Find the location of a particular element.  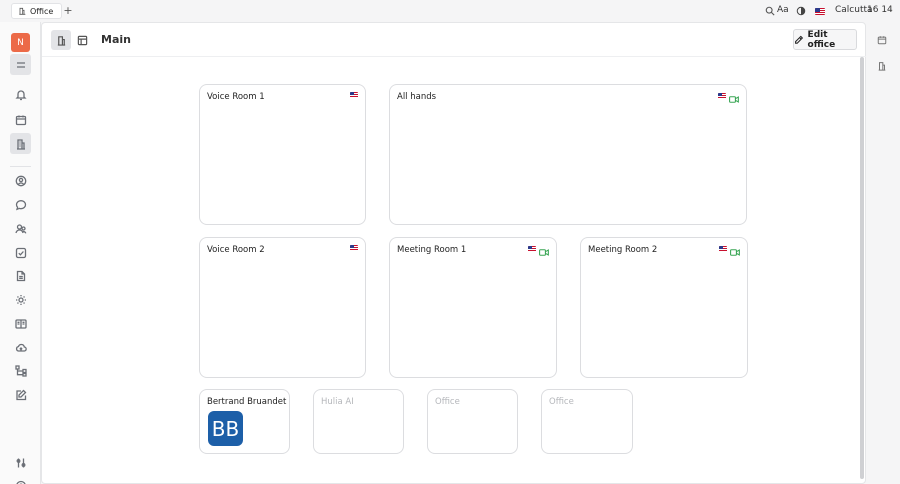

sidebar-item-hierarchy is located at coordinates (20, 370).